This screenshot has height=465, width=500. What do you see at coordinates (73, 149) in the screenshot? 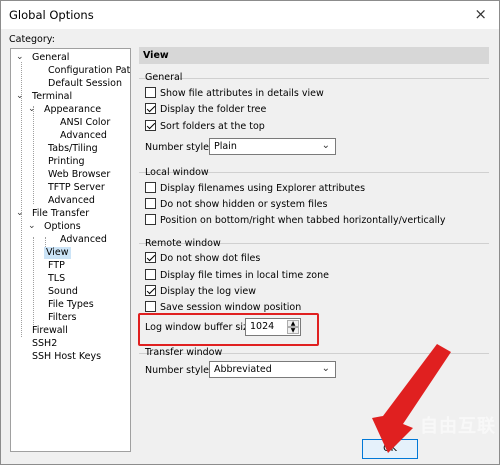
I see `tree-item-tabs-tiling: Tabs/Tiling` at bounding box center [73, 149].